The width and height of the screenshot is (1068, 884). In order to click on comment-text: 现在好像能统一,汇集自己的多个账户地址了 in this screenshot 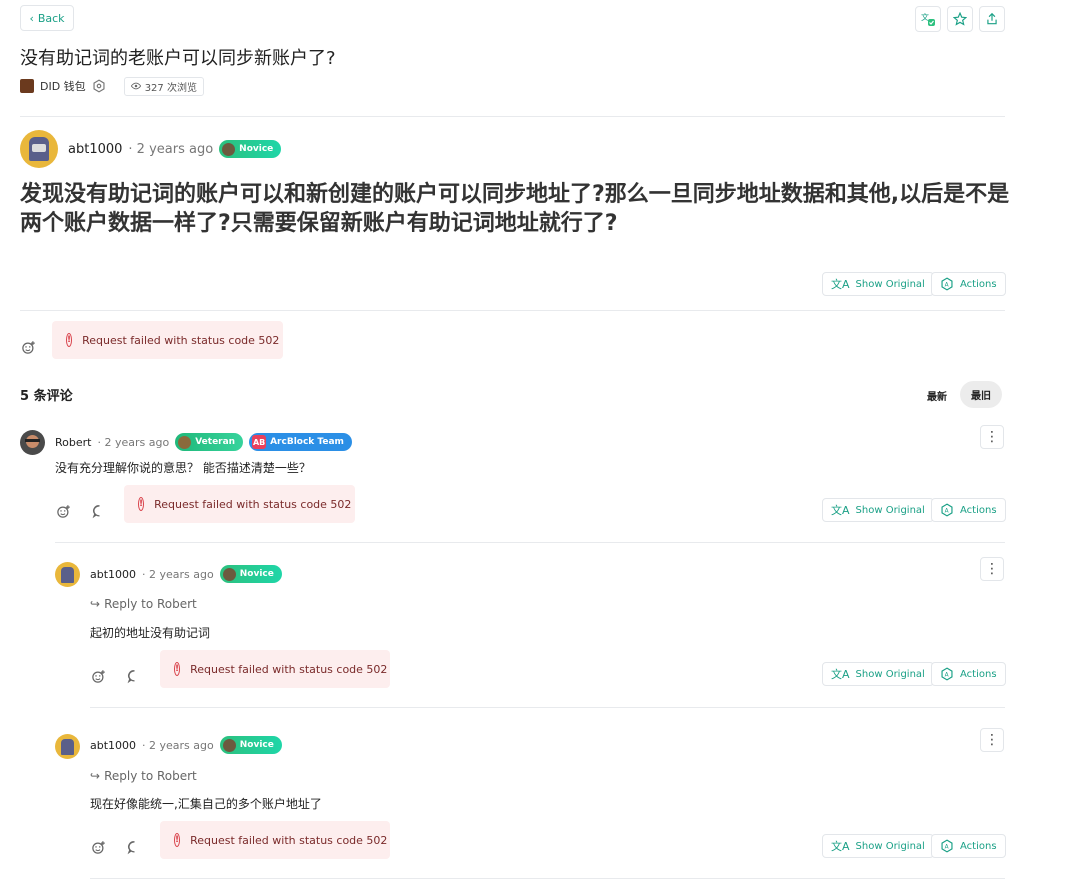, I will do `click(206, 804)`.